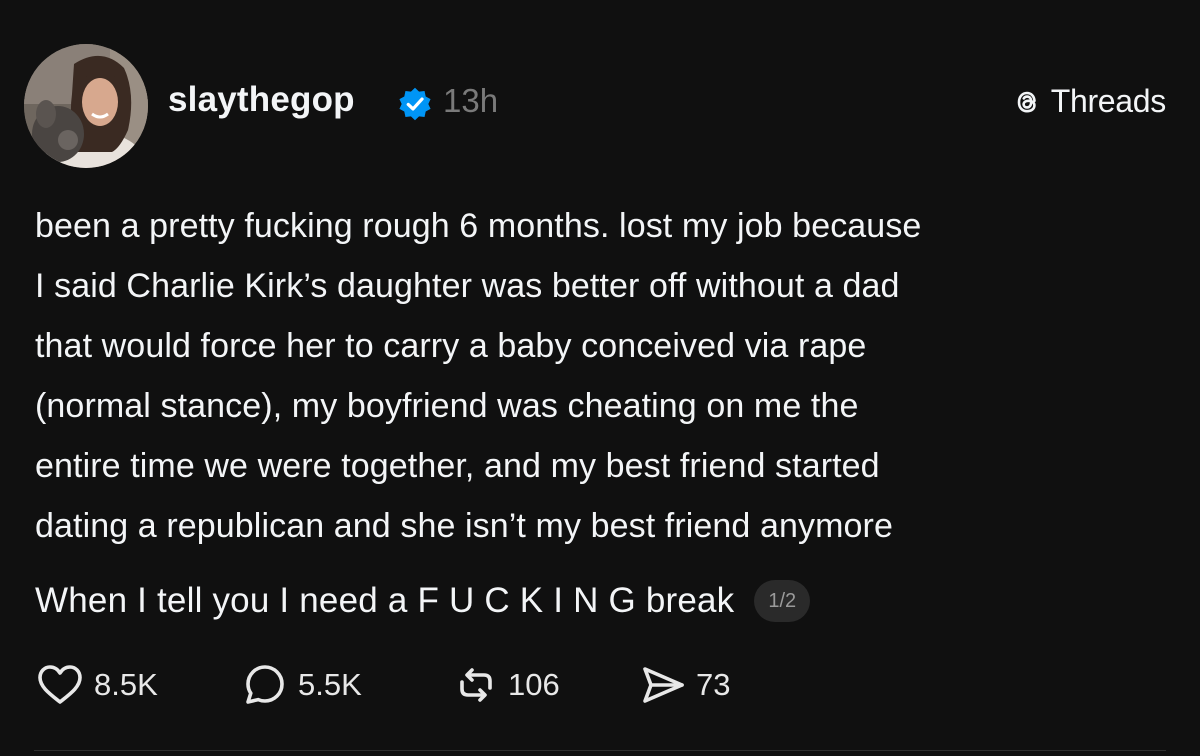 The width and height of the screenshot is (1200, 756). I want to click on action-bar: 8.5K 5.5K 106 73, so click(436, 685).